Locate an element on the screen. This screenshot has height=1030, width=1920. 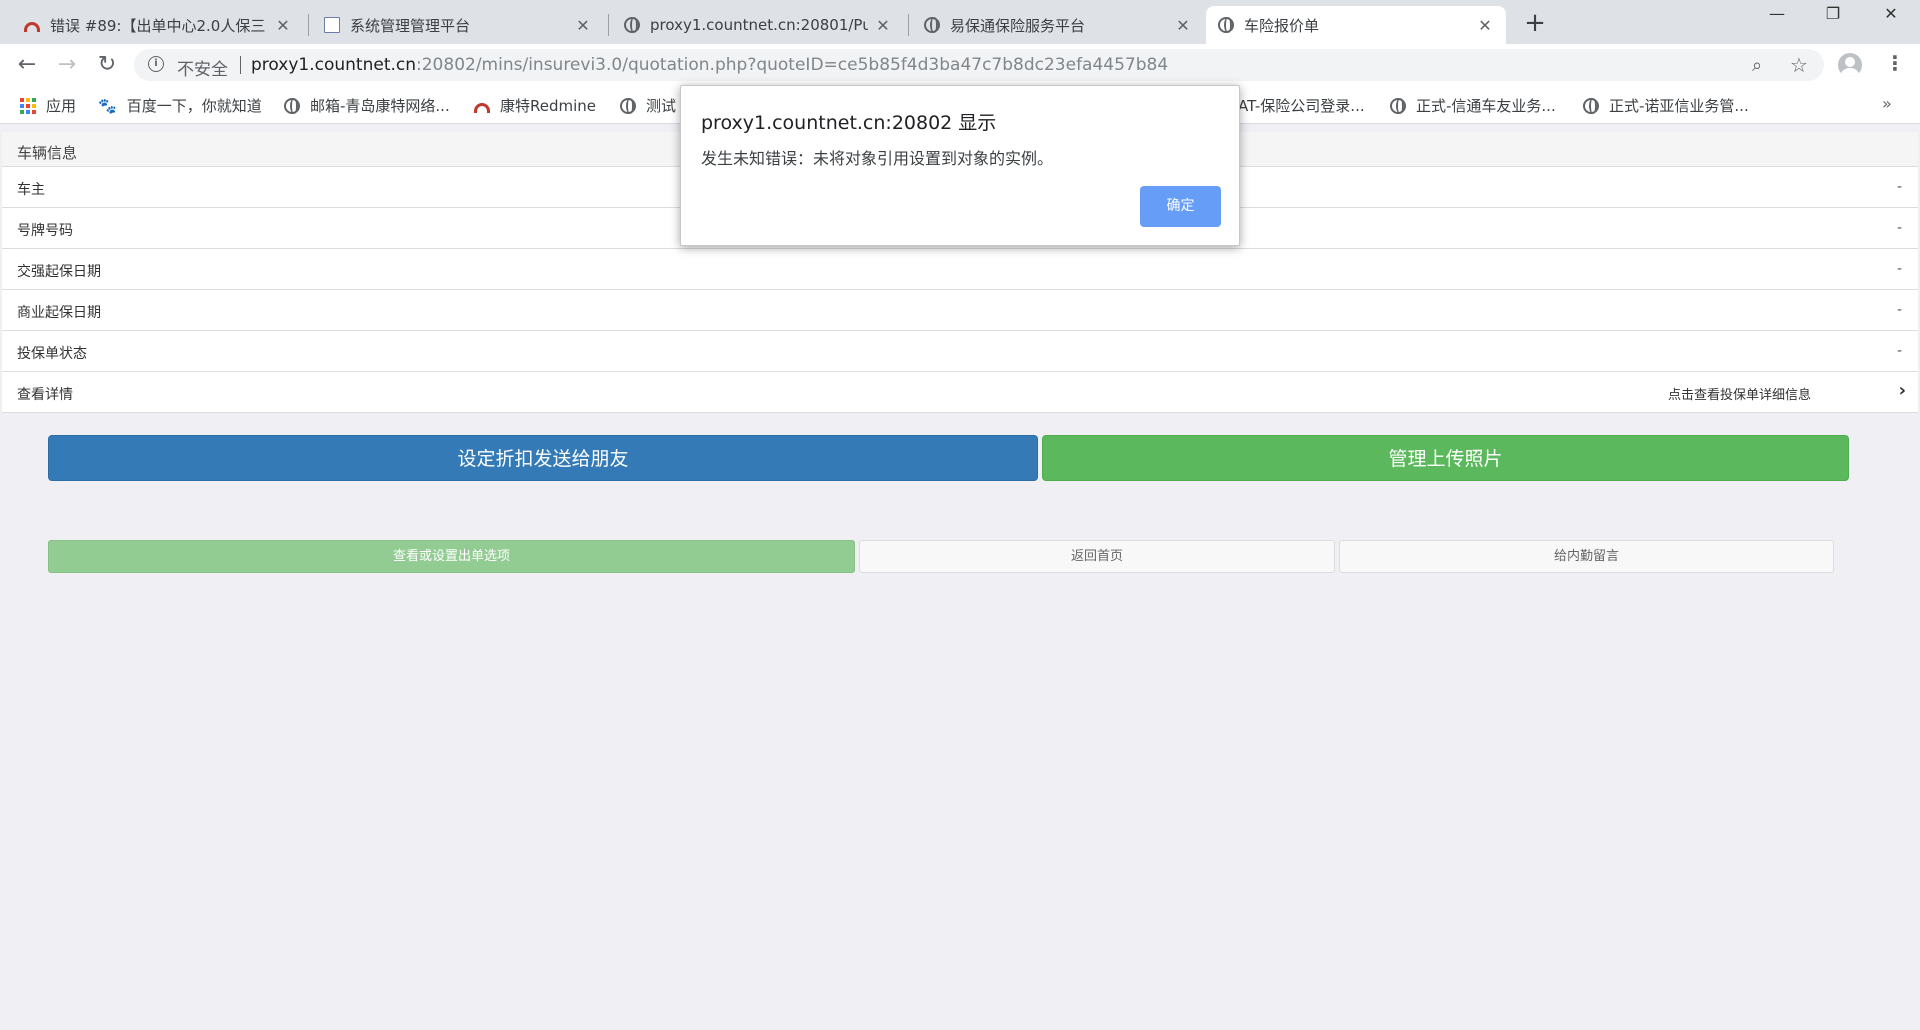
bookmark-test: 测试 is located at coordinates (648, 105).